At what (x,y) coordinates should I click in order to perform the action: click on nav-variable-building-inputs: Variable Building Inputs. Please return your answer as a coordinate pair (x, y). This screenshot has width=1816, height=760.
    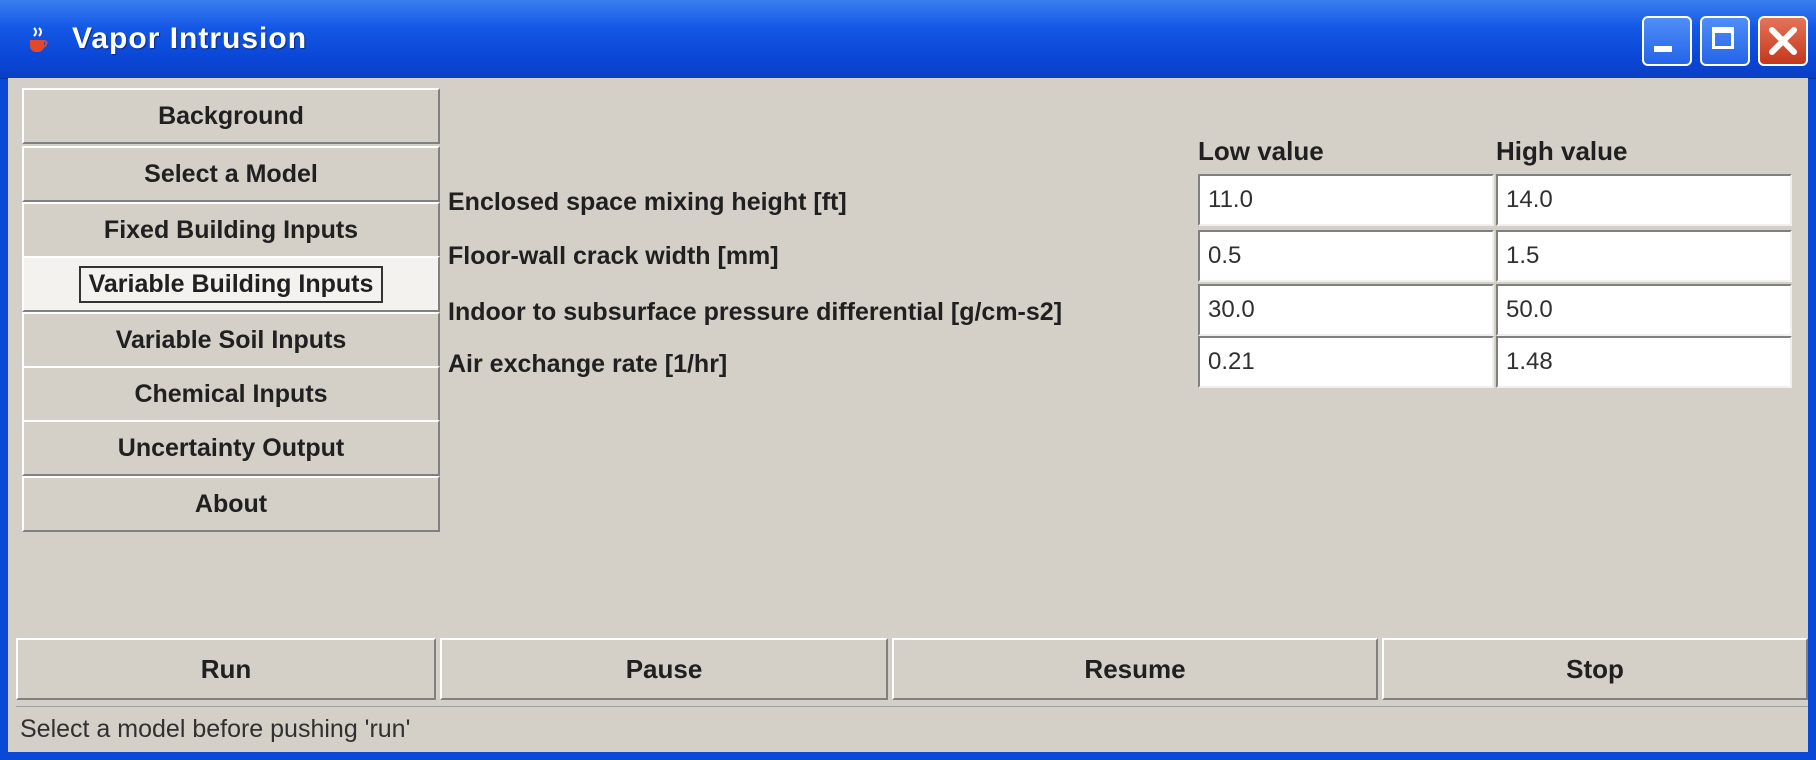
    Looking at the image, I should click on (231, 284).